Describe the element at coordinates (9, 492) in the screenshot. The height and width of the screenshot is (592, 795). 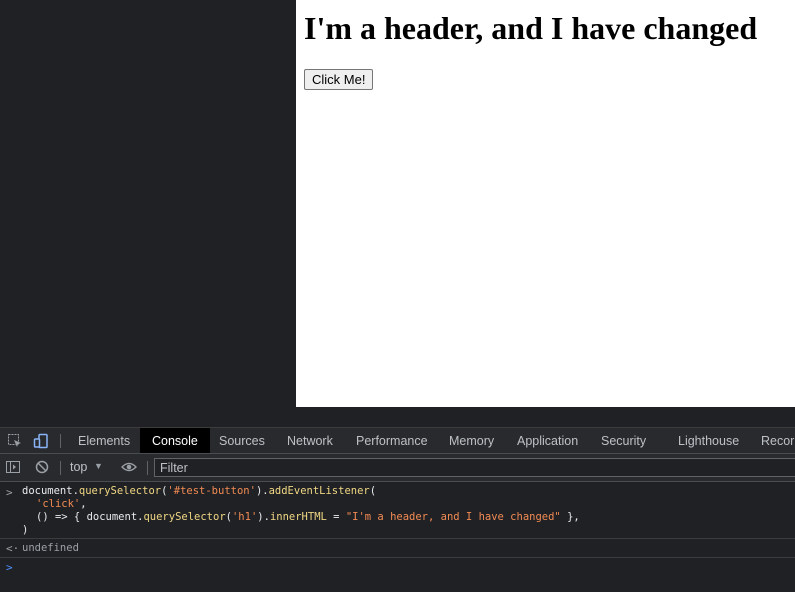
I see `input-prompt-icon: >` at that location.